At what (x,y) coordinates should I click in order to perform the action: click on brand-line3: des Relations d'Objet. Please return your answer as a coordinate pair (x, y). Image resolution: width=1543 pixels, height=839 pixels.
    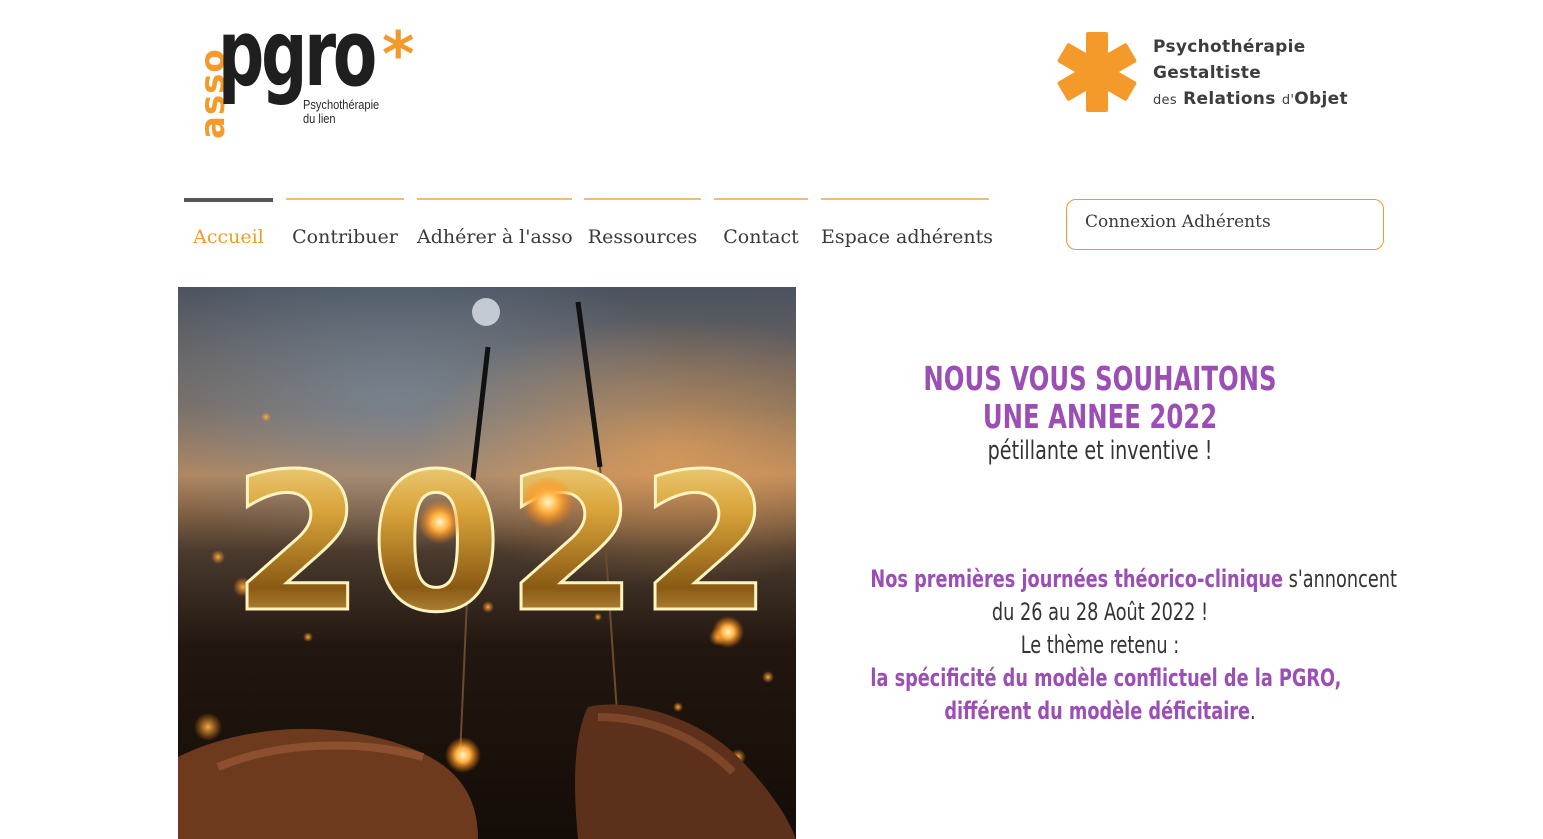
    Looking at the image, I should click on (1250, 100).